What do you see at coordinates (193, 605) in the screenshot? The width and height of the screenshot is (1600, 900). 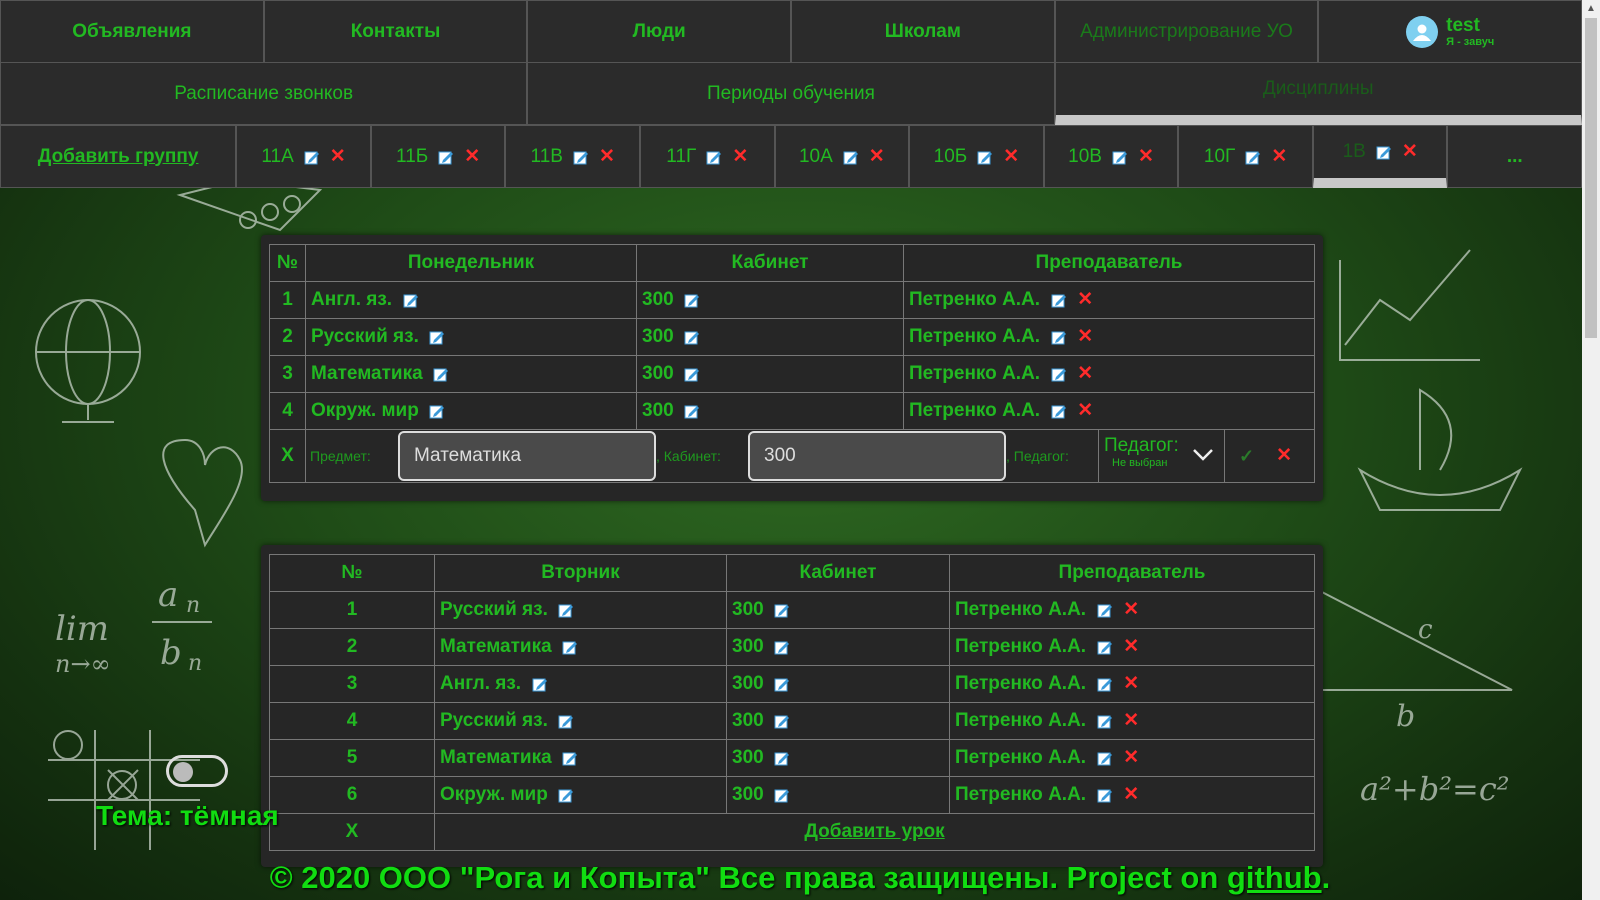 I see `svg-text: n` at bounding box center [193, 605].